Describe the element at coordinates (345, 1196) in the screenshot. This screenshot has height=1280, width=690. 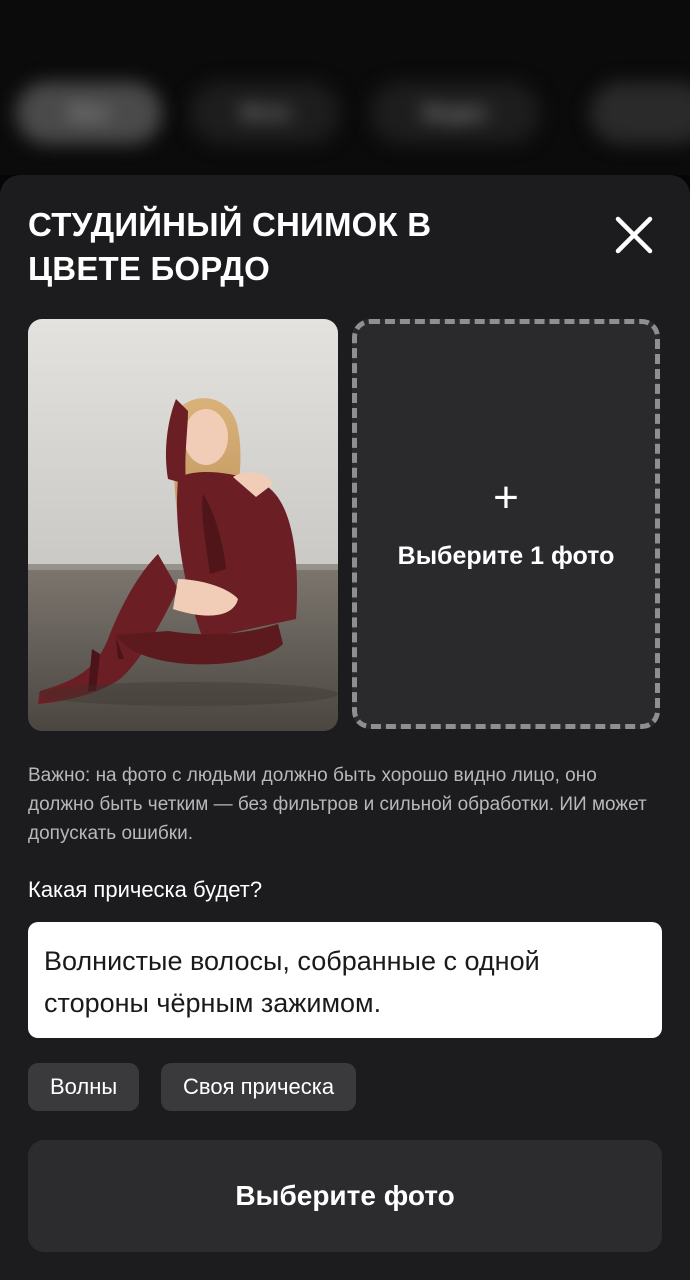
I see `select-photo-button: Выберите фото` at that location.